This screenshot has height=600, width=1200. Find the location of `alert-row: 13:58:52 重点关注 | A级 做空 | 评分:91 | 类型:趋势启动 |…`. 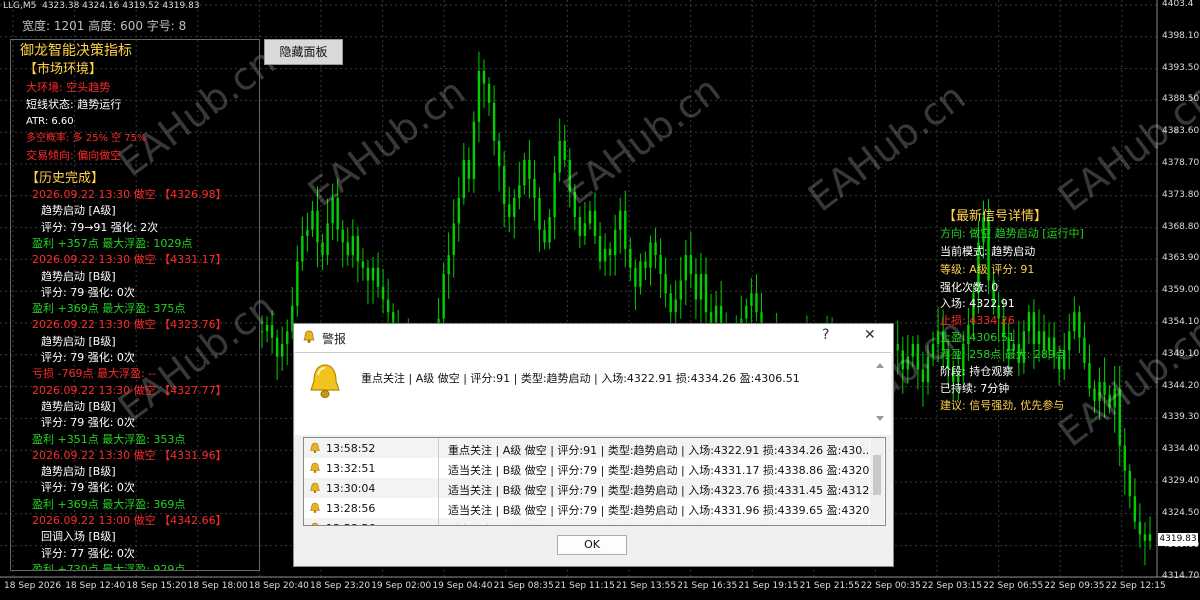

alert-row: 13:58:52 重点关注 | A级 做空 | 评分:91 | 类型:趋势启动 |… is located at coordinates (588, 448).